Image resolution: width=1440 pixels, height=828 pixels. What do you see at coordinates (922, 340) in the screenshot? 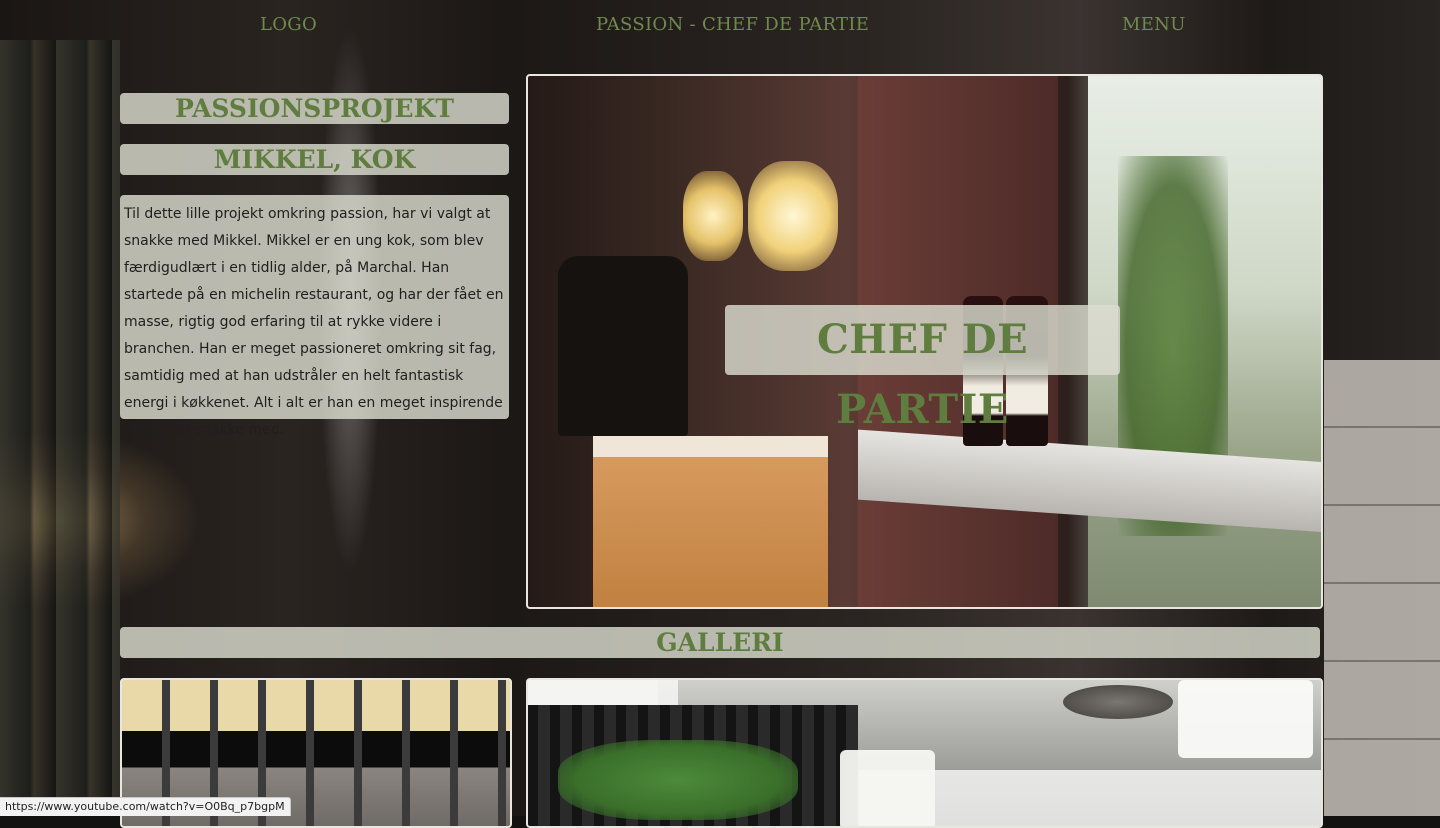
I see `hero-title-chef-de-partie: CHEF DE PARTIE` at bounding box center [922, 340].